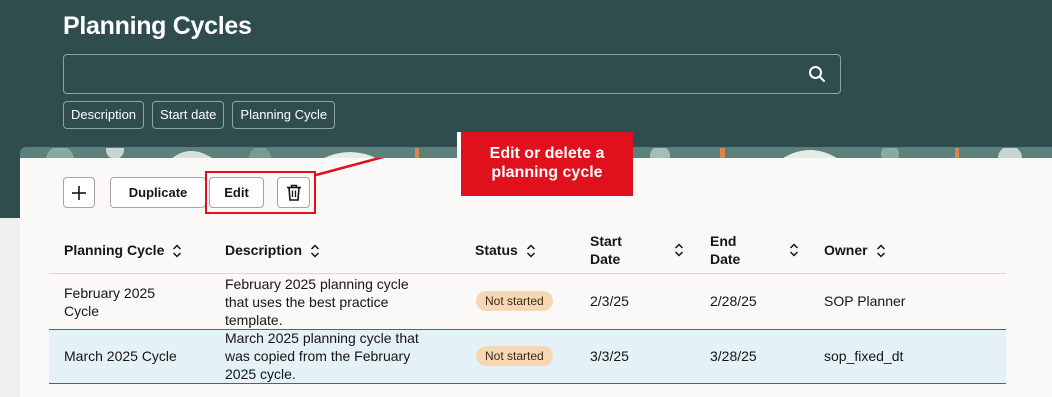 Image resolution: width=1052 pixels, height=397 pixels. I want to click on search-input, so click(452, 74).